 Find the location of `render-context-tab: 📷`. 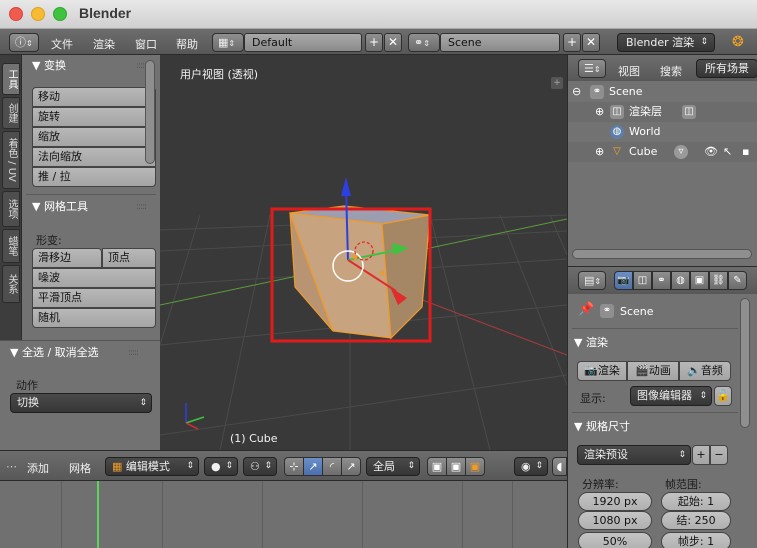

render-context-tab: 📷 is located at coordinates (623, 280).